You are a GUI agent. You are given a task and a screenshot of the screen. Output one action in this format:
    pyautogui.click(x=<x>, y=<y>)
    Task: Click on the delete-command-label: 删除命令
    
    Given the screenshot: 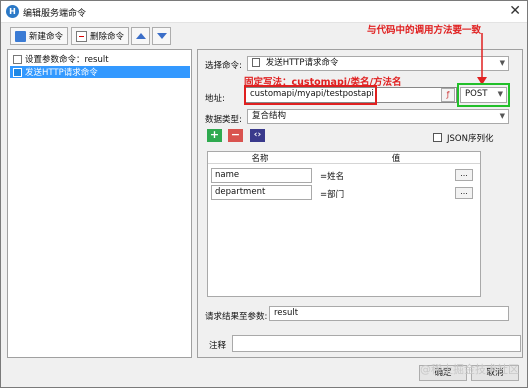 What is the action you would take?
    pyautogui.click(x=107, y=37)
    